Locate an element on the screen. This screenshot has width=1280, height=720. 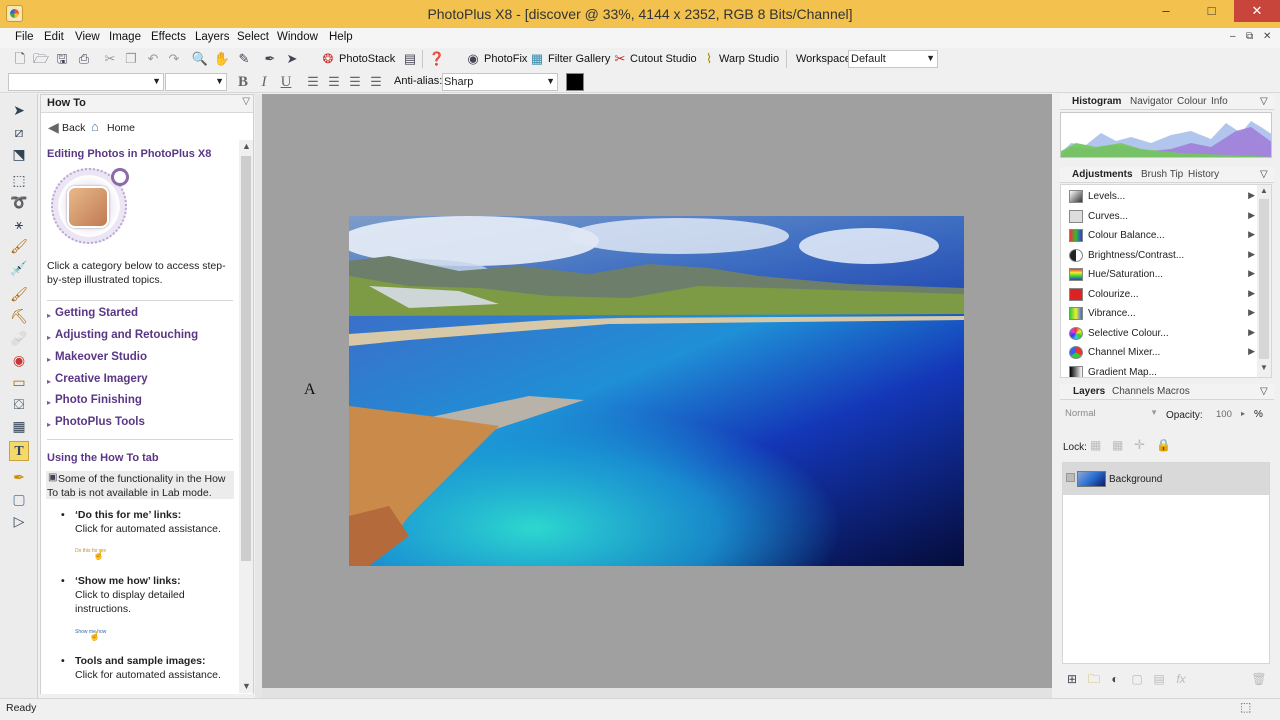
lock-pixels-icon: ▦ is located at coordinates (1117, 445).